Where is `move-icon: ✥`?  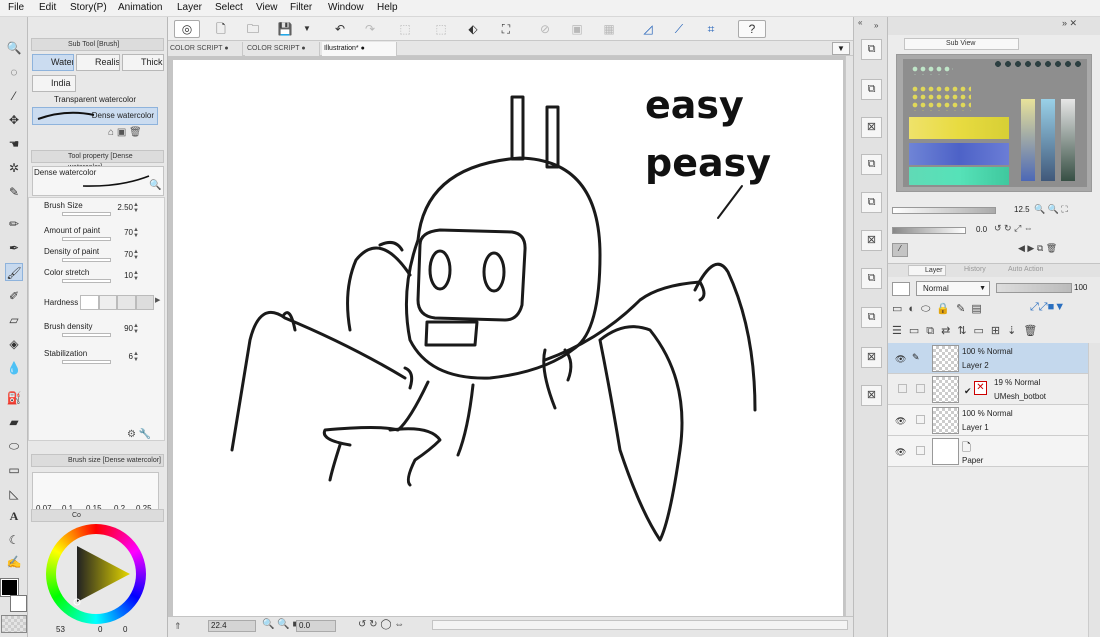
move-icon: ✥ is located at coordinates (14, 120).